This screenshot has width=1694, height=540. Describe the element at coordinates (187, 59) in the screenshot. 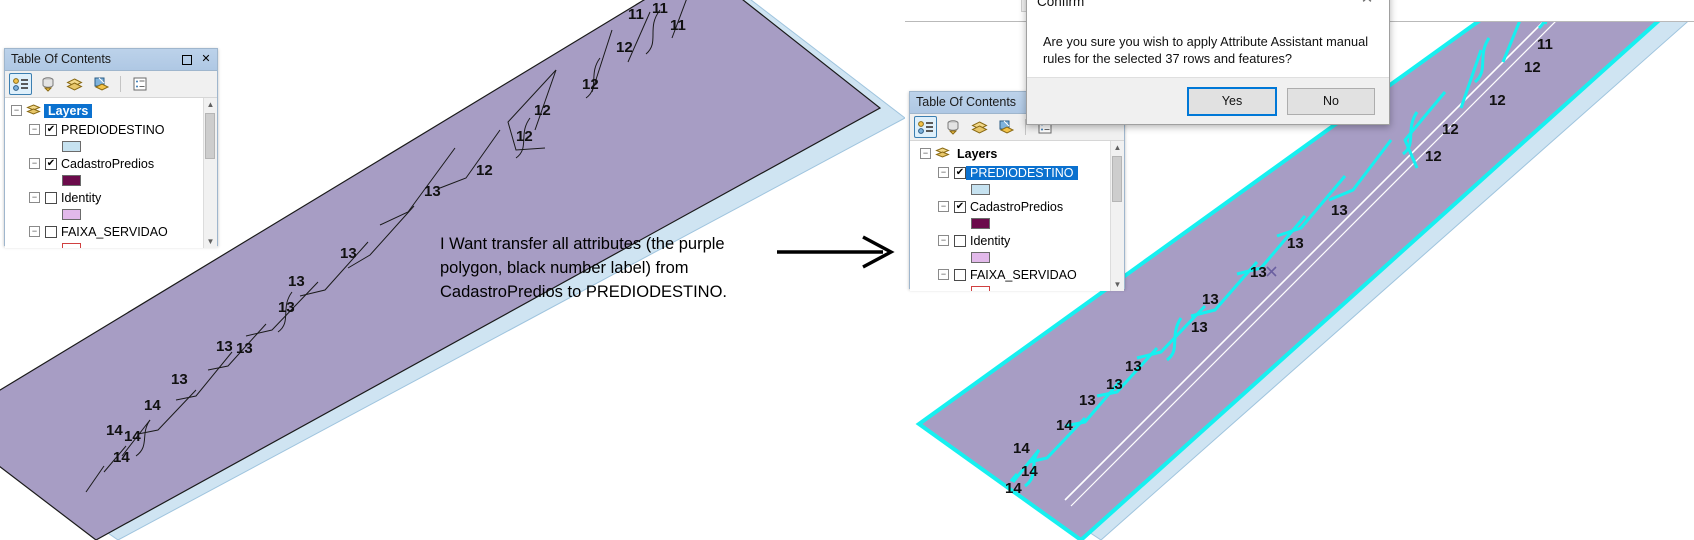

I see `maximize-icon` at that location.